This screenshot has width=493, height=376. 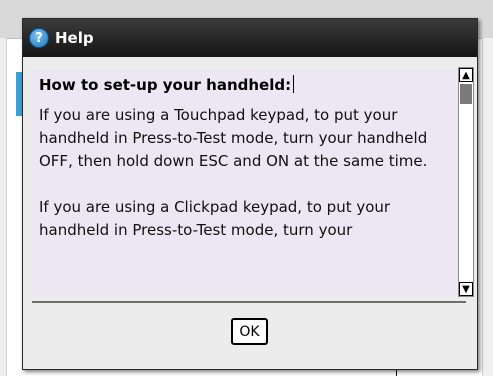 I want to click on ok-button: OK, so click(x=249, y=331).